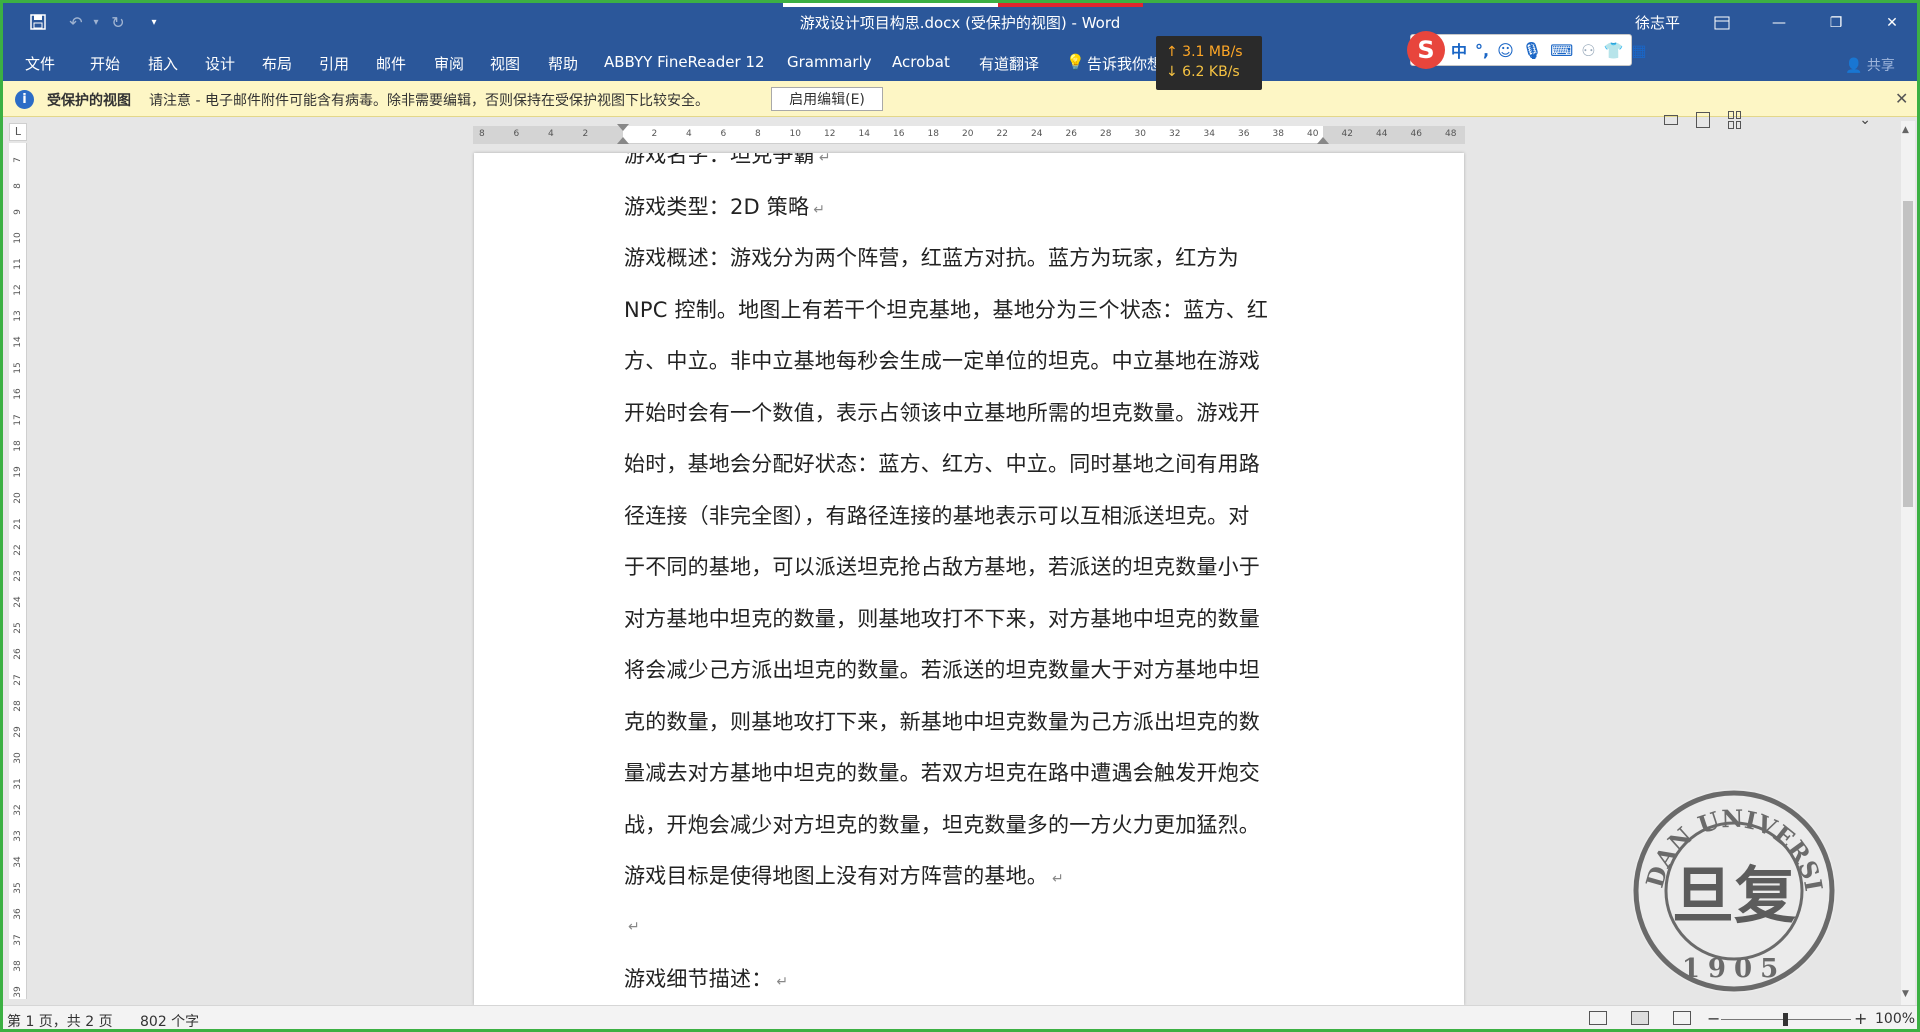 Image resolution: width=1920 pixels, height=1032 pixels. Describe the element at coordinates (921, 62) in the screenshot. I see `tab-acrobat: Acrobat` at that location.